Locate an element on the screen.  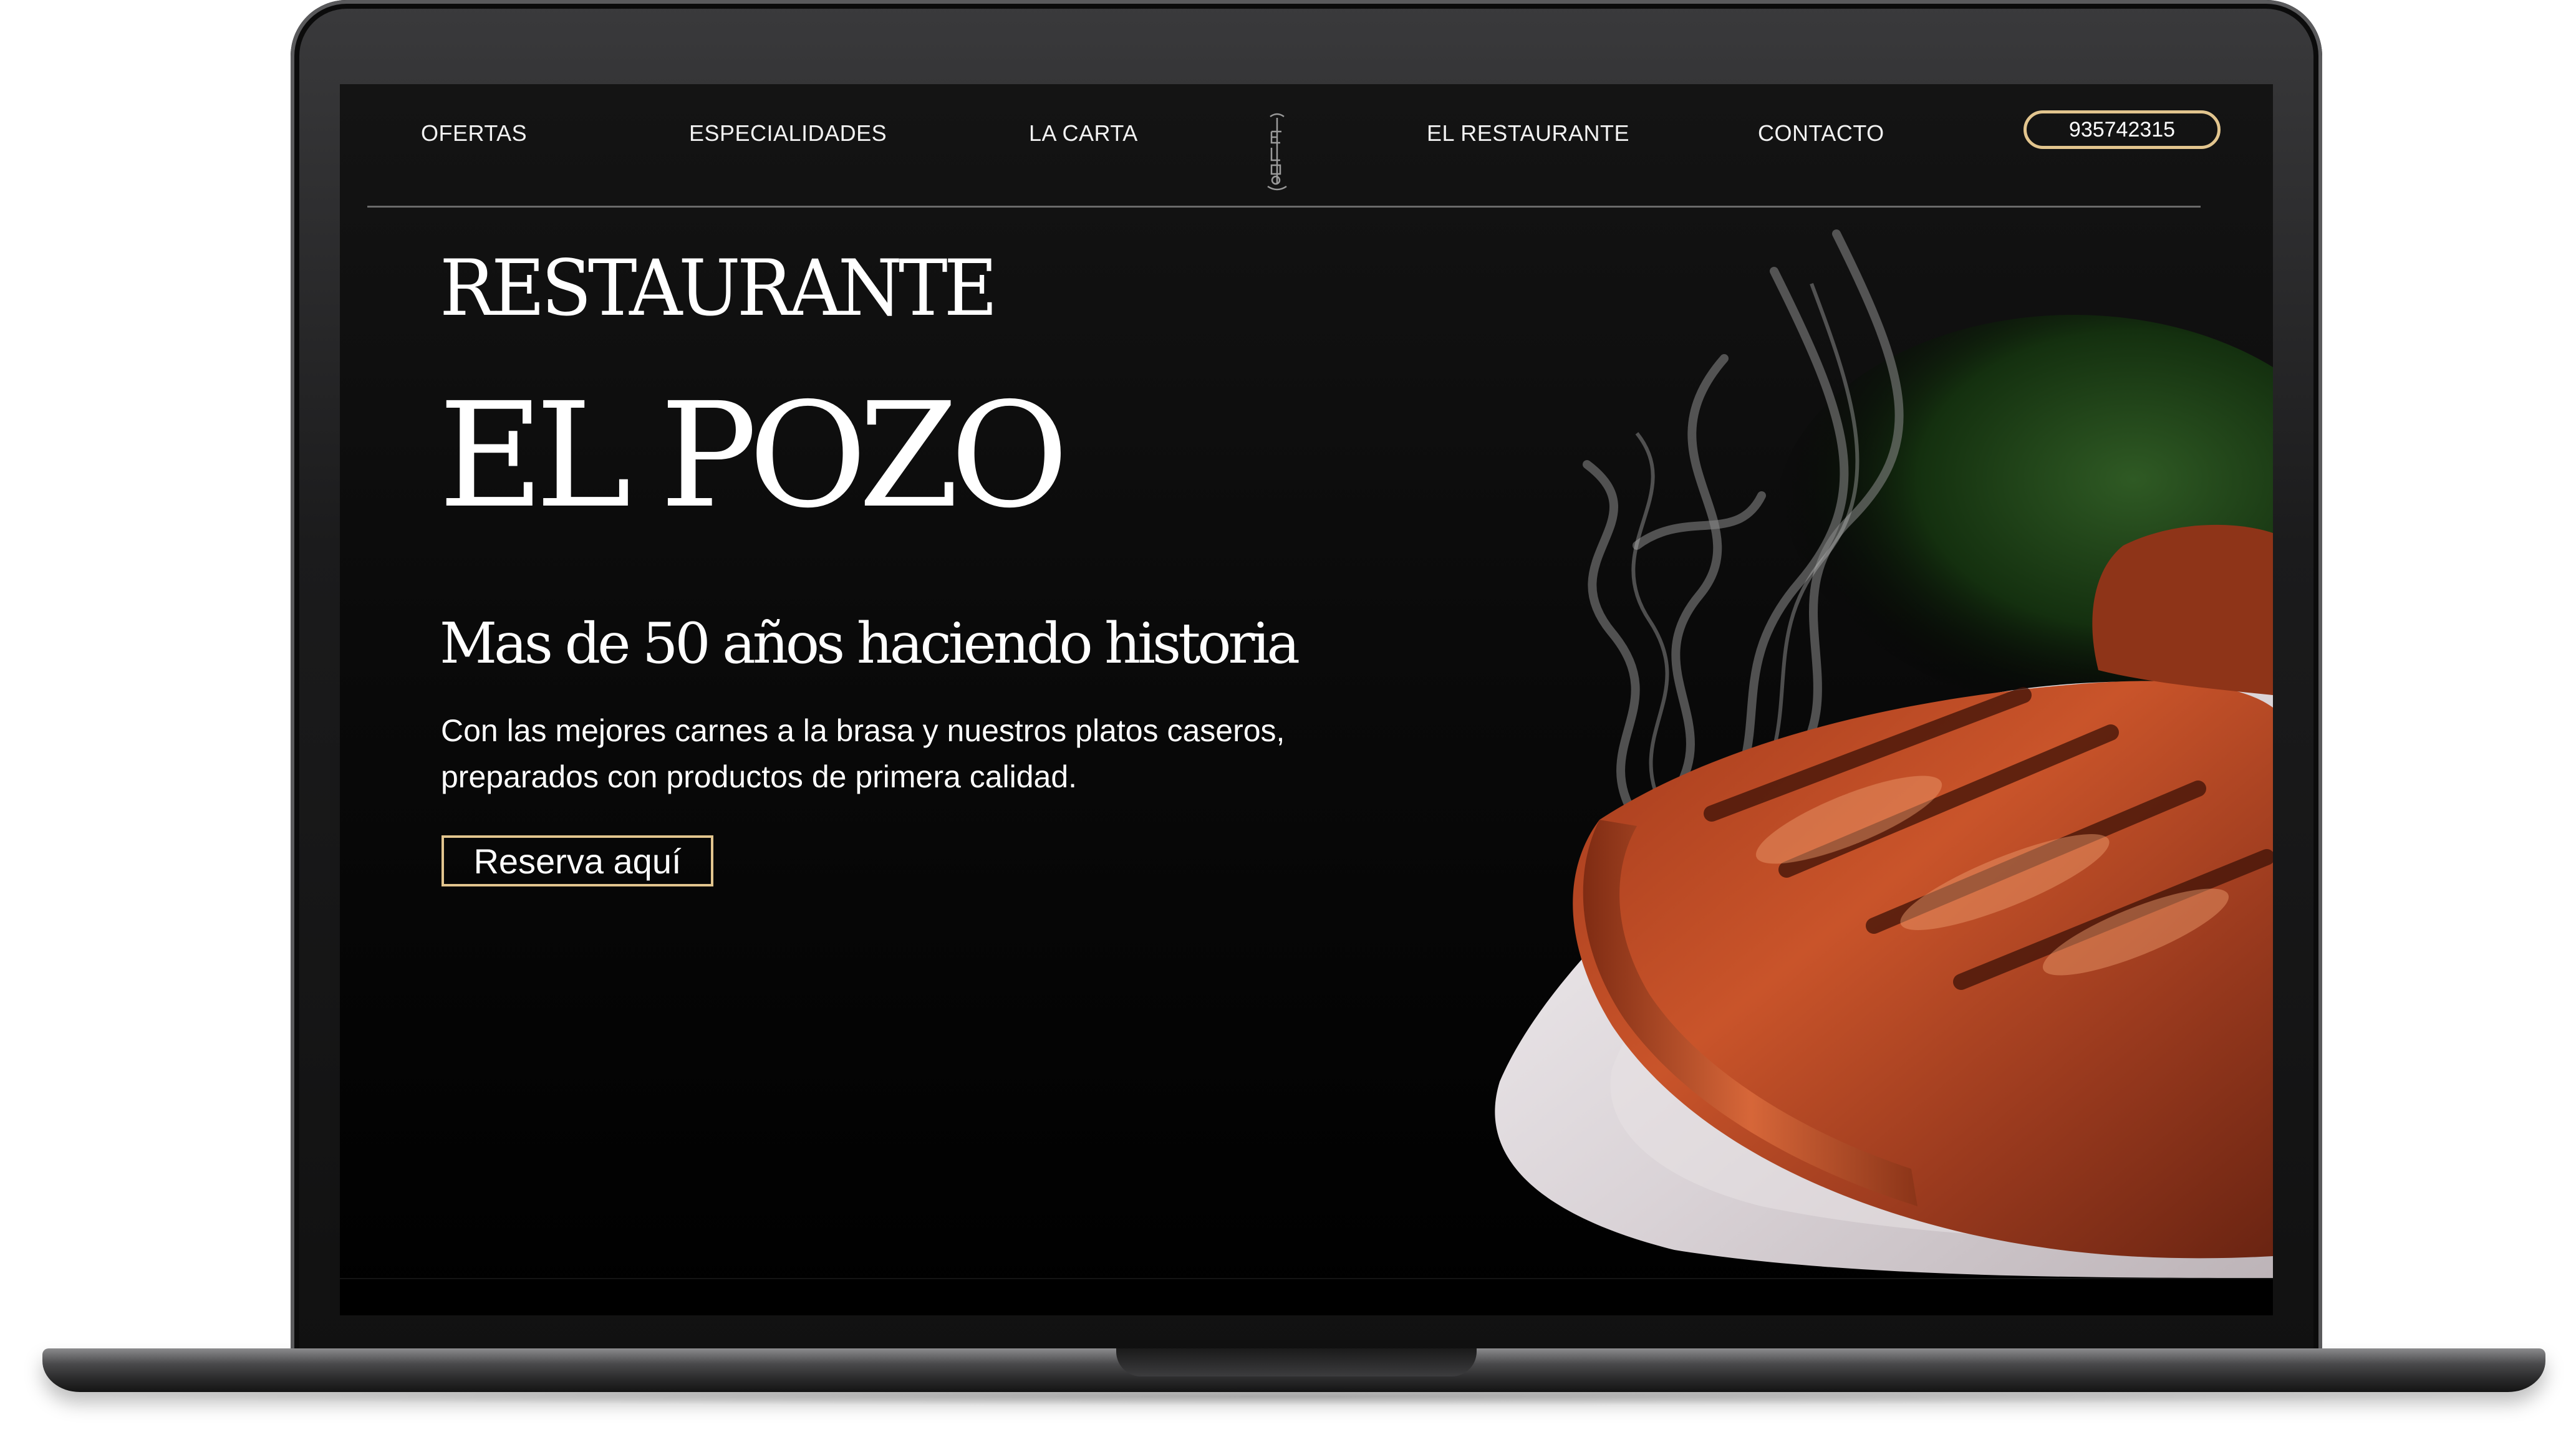
nav-item-especialidades: ESPECIALIDADES is located at coordinates (788, 133).